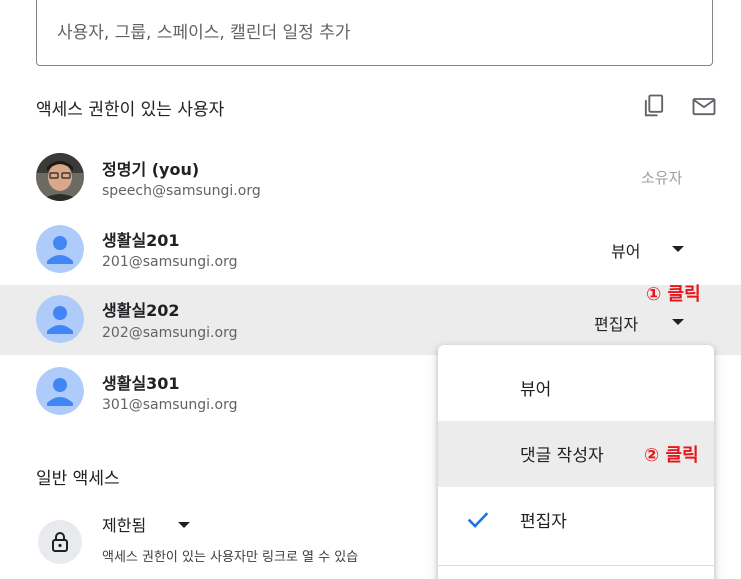  I want to click on add-people-input, so click(367, 33).